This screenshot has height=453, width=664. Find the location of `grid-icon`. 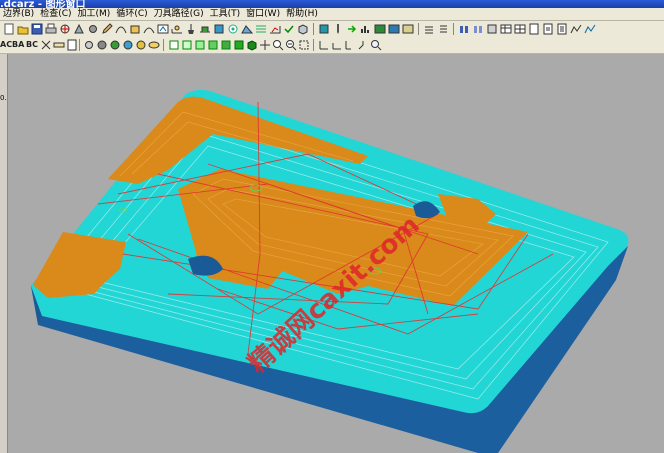

grid-icon is located at coordinates (520, 29).